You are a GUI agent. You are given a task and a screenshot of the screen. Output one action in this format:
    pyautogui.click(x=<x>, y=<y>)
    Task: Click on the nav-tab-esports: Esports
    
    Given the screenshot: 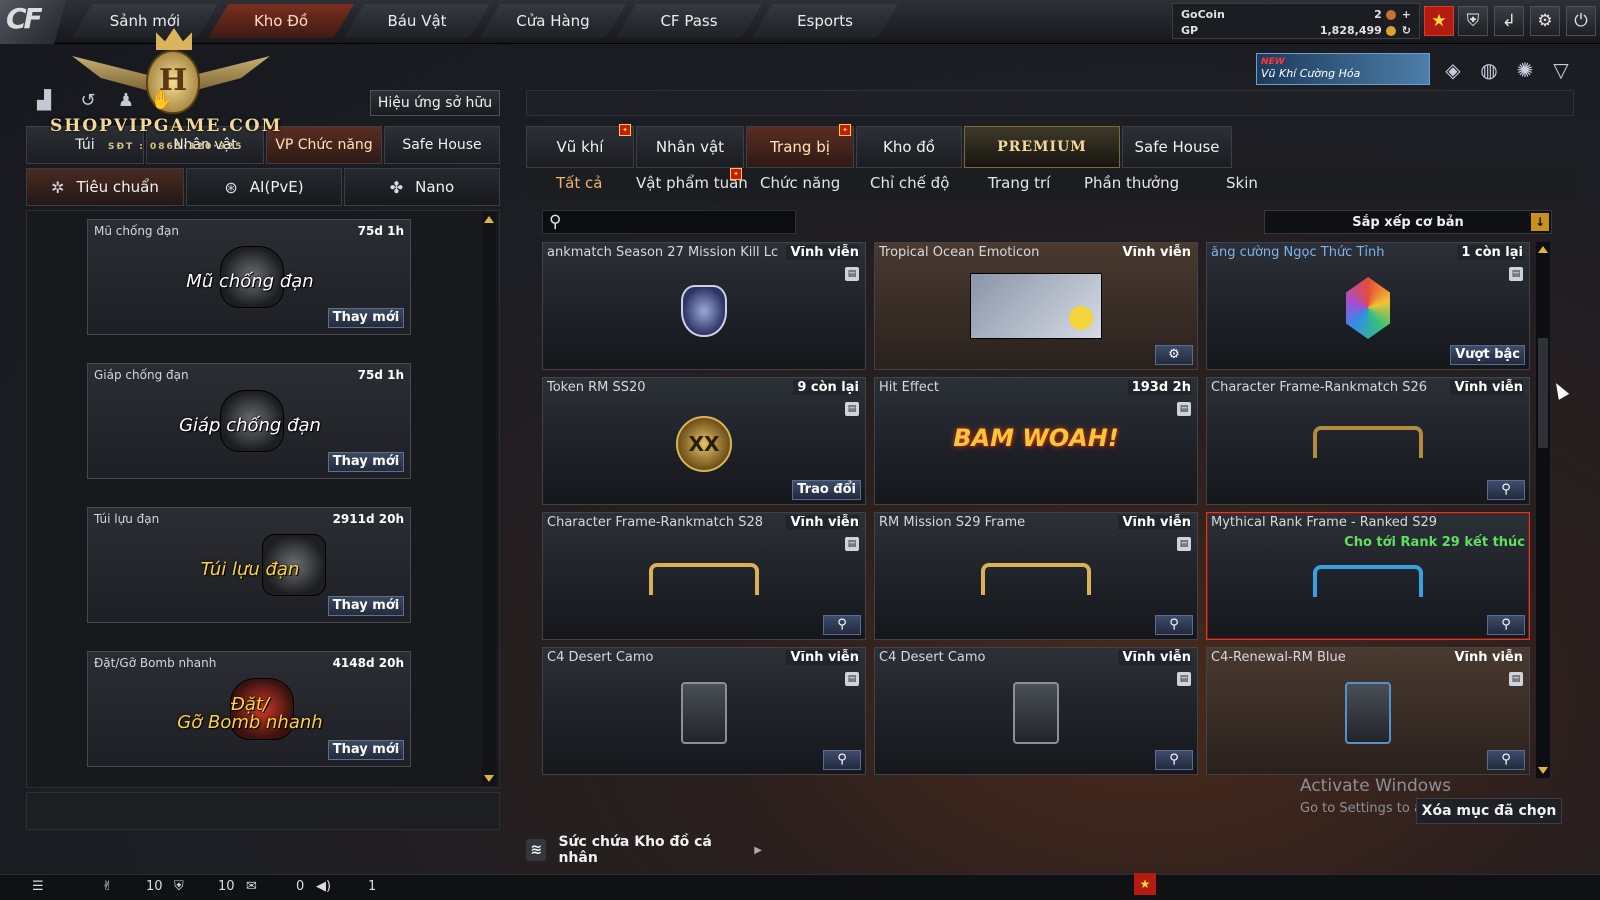 What is the action you would take?
    pyautogui.click(x=825, y=21)
    